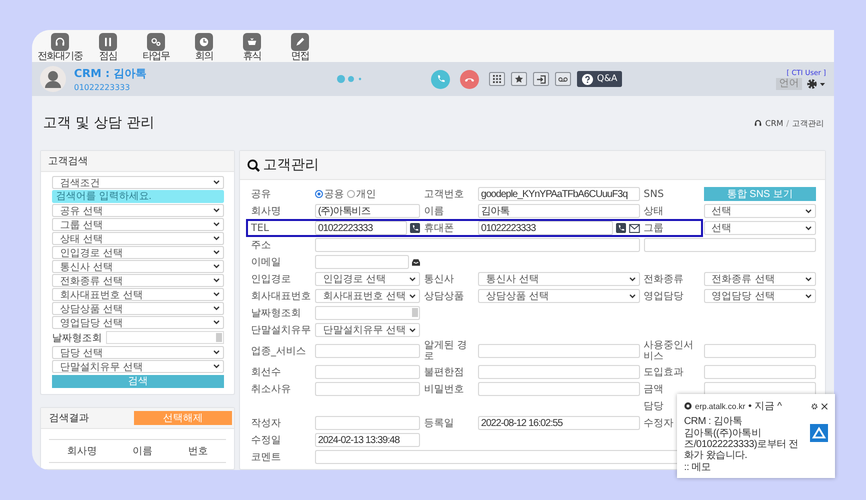 This screenshot has width=866, height=500. Describe the element at coordinates (497, 79) in the screenshot. I see `keypad-button` at that location.